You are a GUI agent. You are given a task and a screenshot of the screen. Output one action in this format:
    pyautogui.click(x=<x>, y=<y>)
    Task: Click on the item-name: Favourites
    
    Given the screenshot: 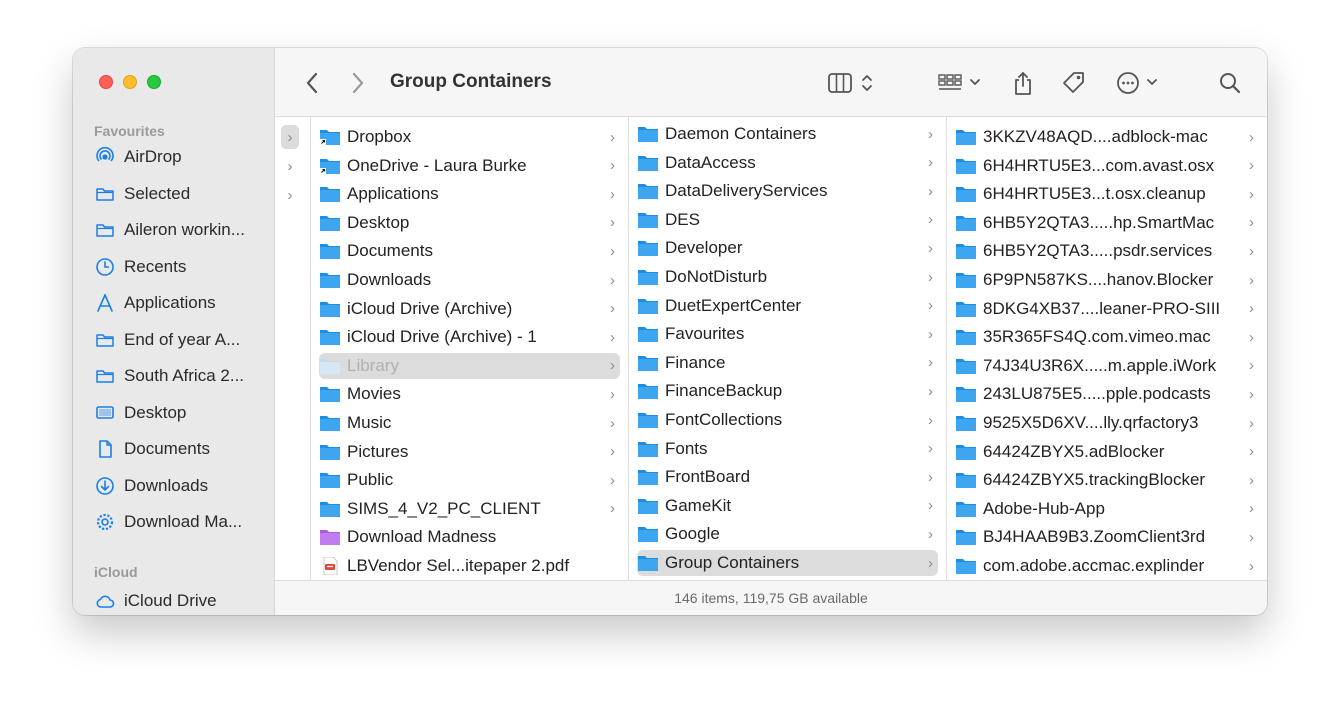 What is the action you would take?
    pyautogui.click(x=705, y=334)
    